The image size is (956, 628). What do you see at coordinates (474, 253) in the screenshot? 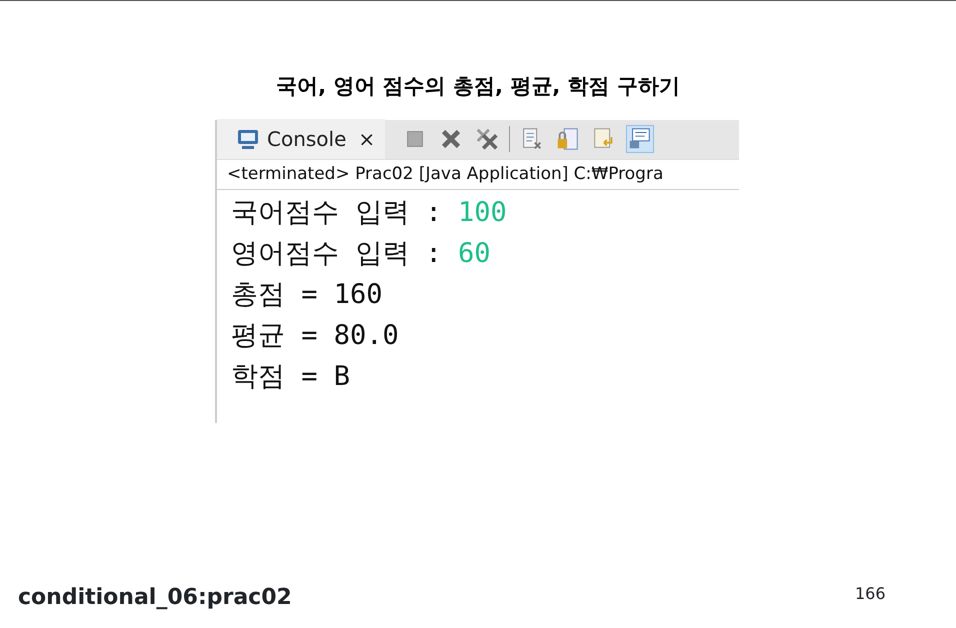
I see `typed-value-text: 60` at bounding box center [474, 253].